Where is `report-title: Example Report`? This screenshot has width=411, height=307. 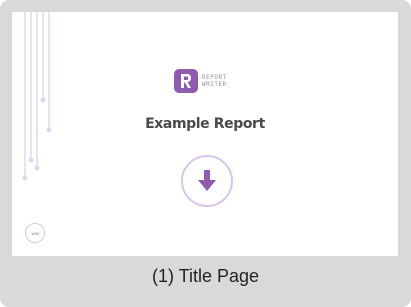
report-title: Example Report is located at coordinates (205, 124).